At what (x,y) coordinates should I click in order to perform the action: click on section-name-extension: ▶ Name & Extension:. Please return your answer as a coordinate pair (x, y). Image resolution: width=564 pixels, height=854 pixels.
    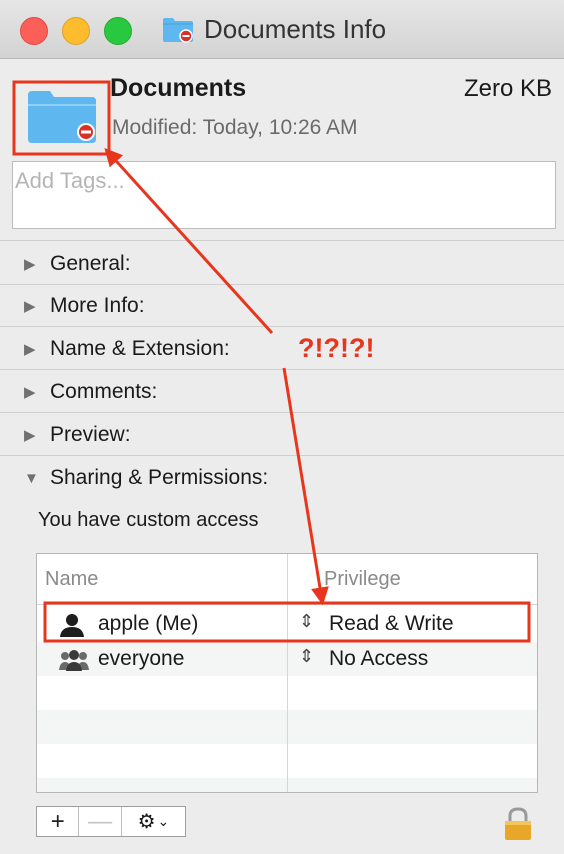
    Looking at the image, I should click on (127, 349).